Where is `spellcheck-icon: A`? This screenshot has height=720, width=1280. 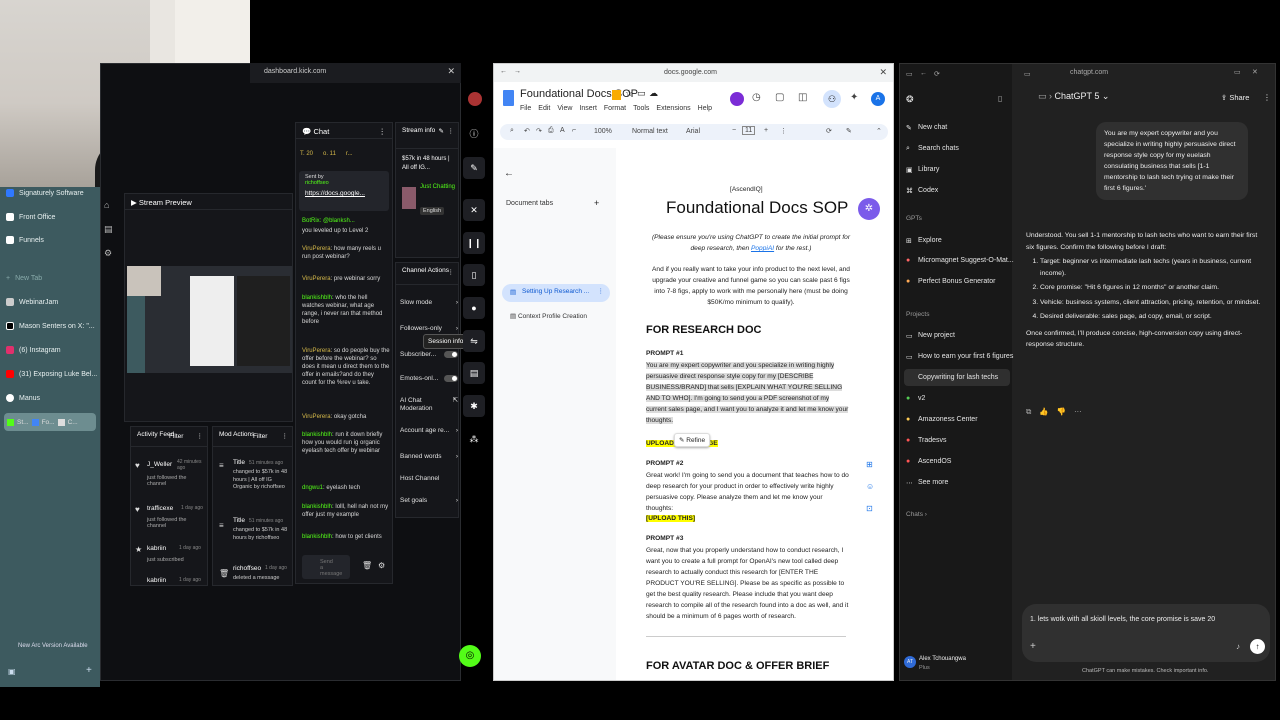
spellcheck-icon: A is located at coordinates (562, 130).